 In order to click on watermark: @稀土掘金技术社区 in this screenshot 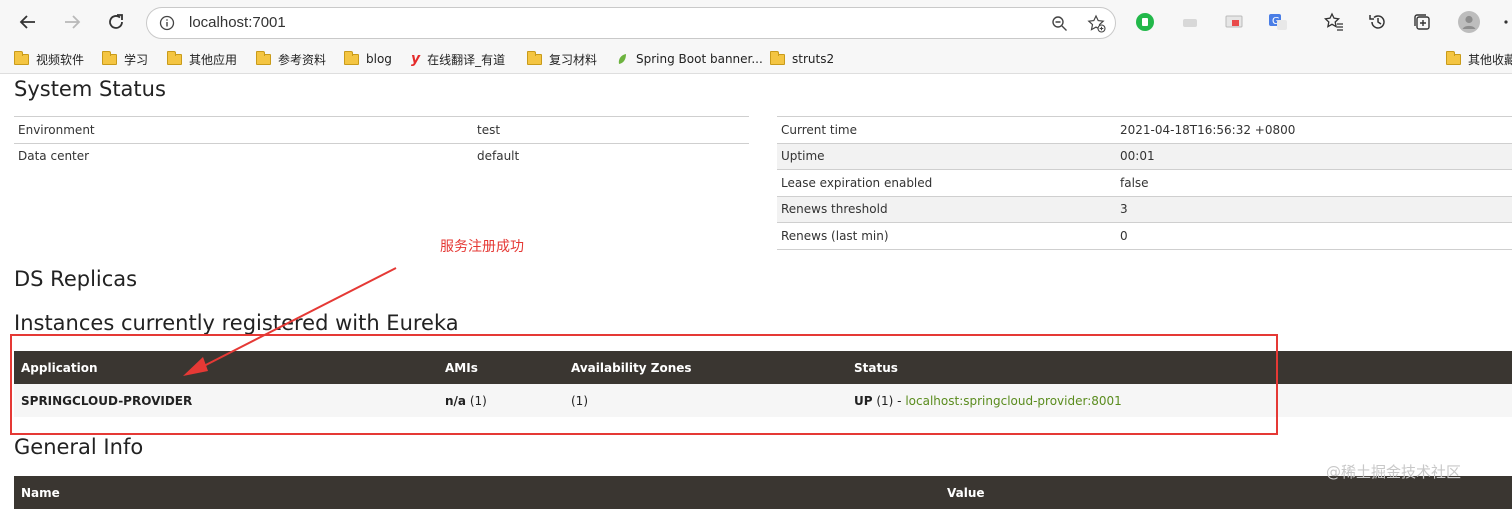, I will do `click(1394, 472)`.